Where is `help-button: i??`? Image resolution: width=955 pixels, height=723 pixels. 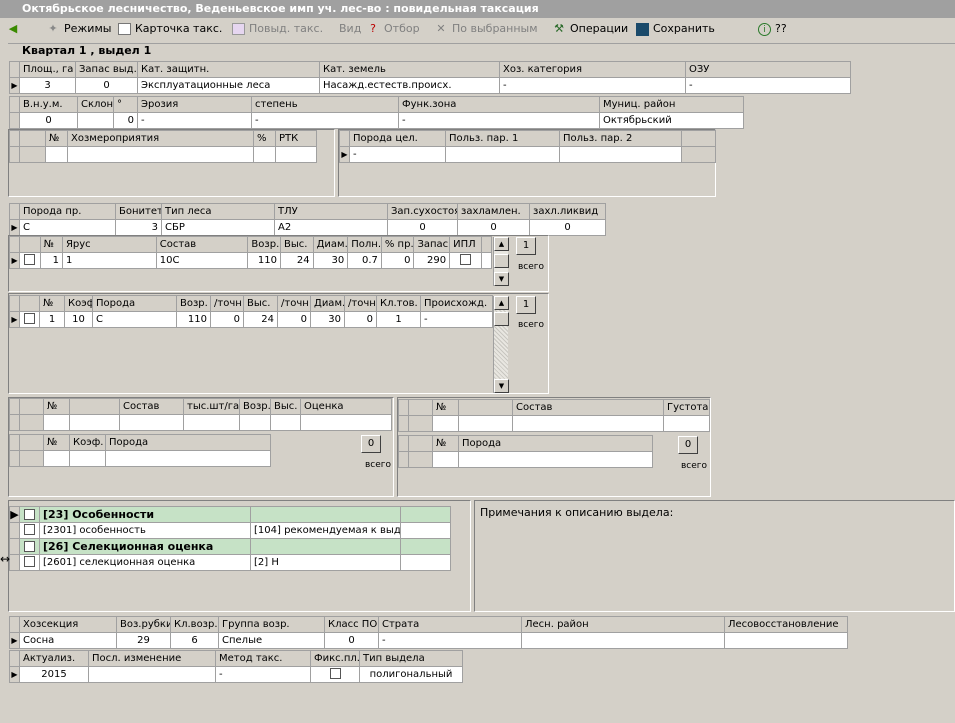
help-button: i?? is located at coordinates (772, 29).